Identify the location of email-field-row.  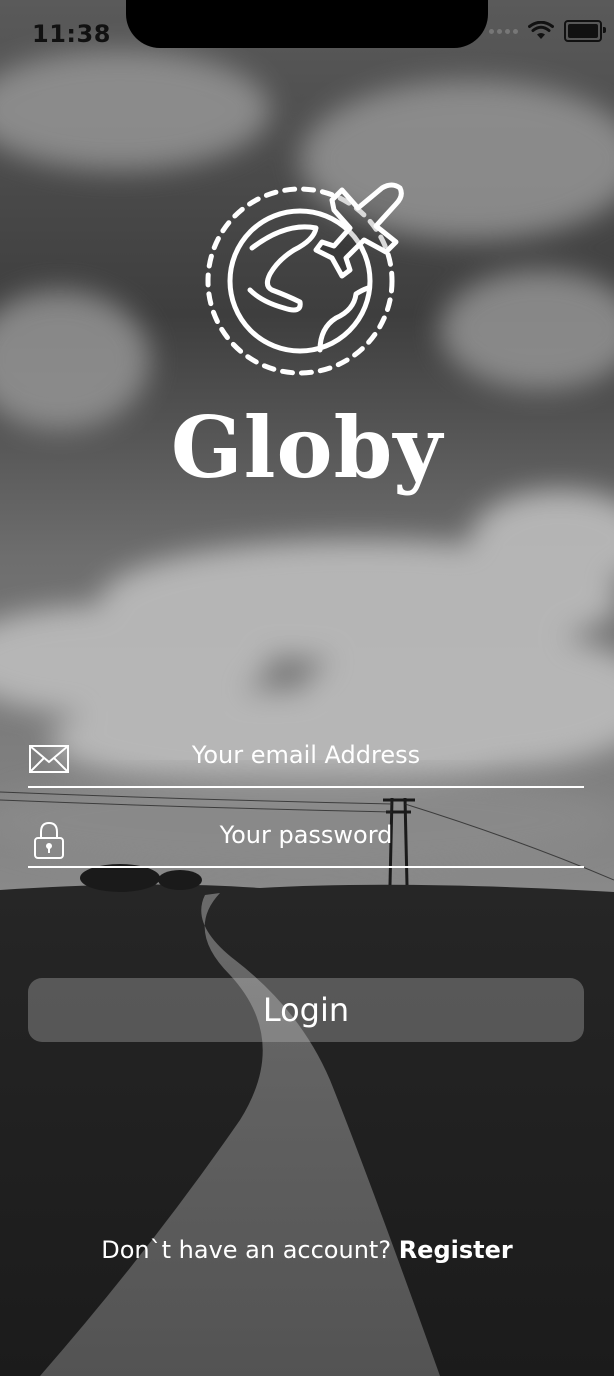
(306, 762).